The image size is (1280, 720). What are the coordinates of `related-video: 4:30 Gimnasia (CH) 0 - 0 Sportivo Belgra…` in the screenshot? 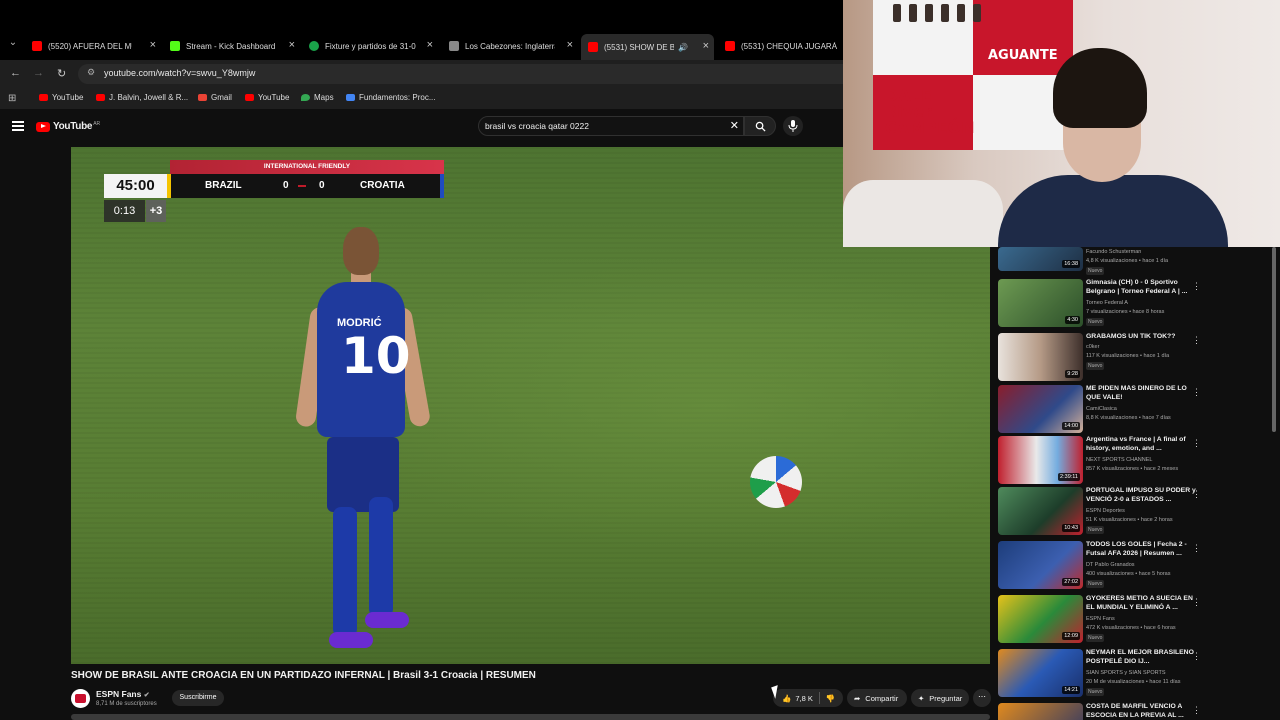 It's located at (1103, 305).